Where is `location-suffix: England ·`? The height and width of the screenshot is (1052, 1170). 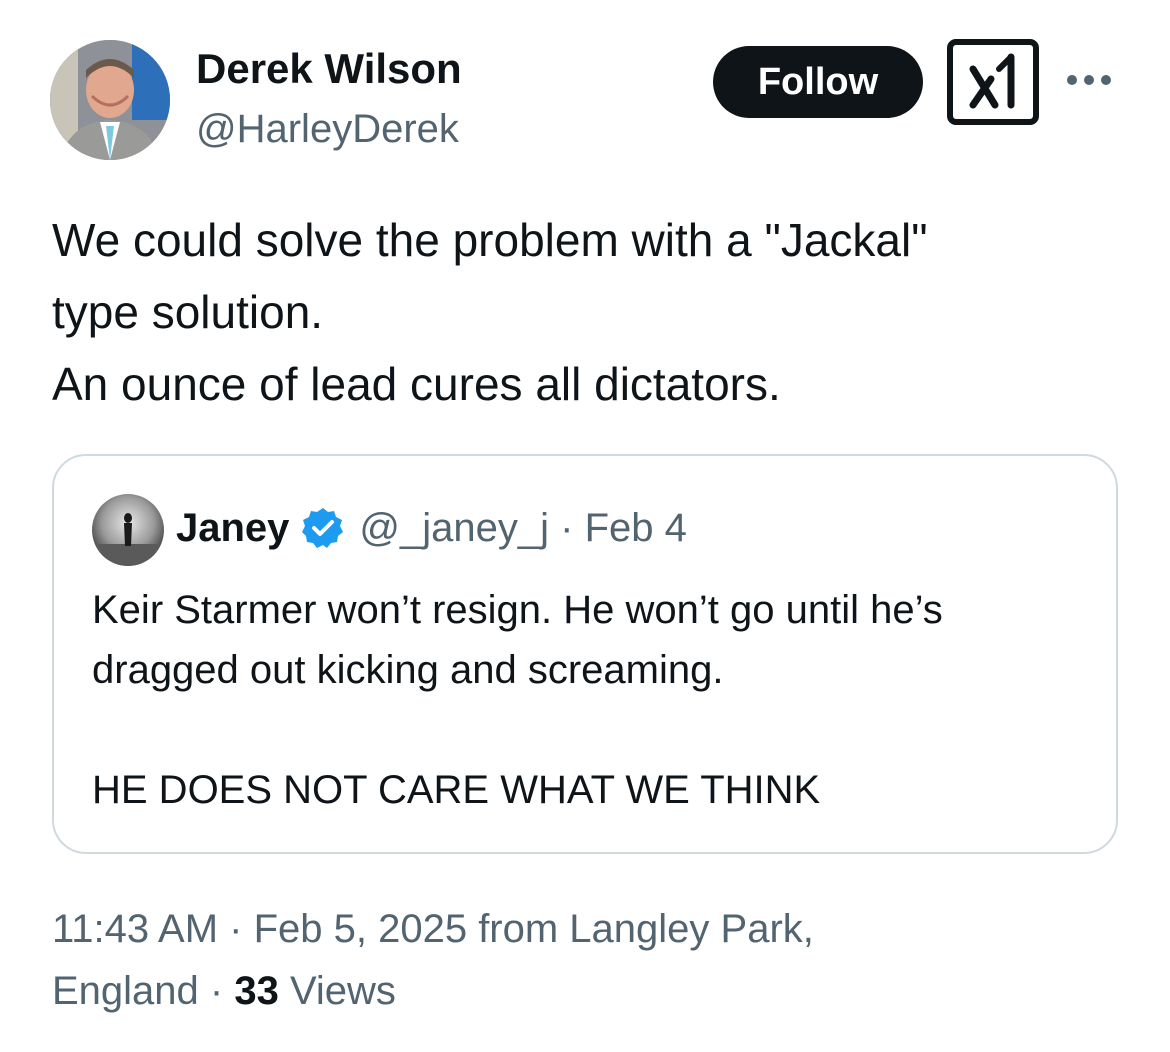 location-suffix: England · is located at coordinates (143, 991).